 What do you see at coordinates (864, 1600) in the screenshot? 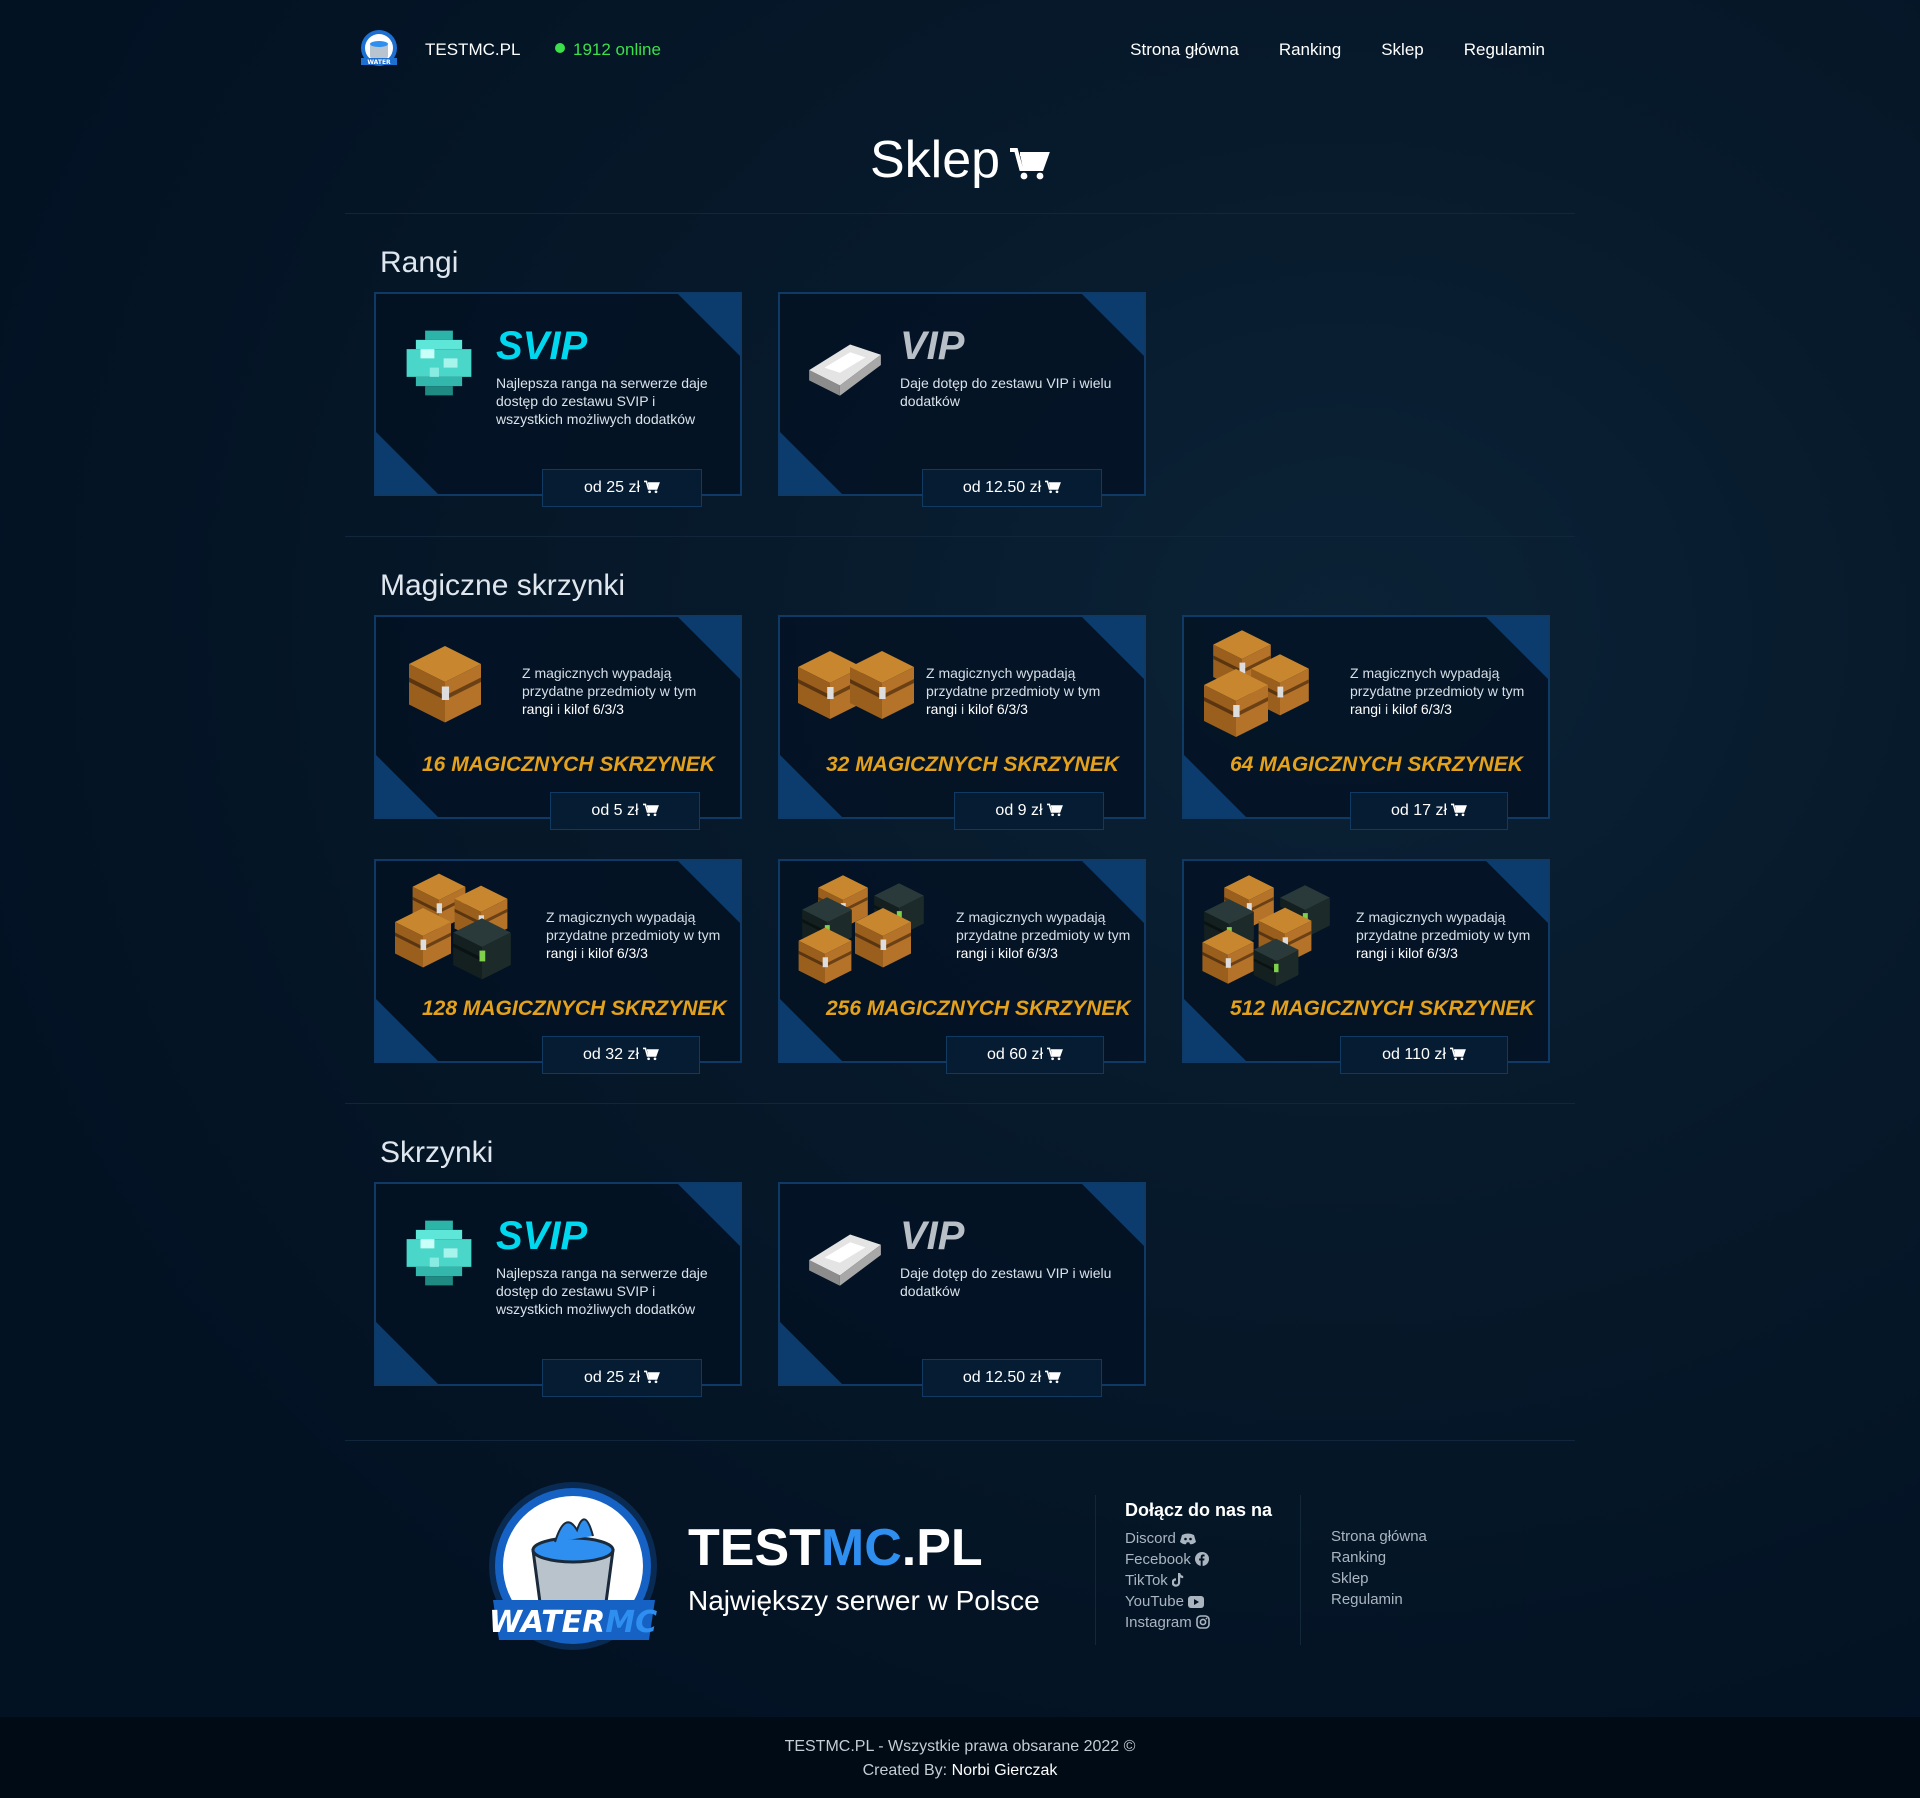
I see `footer-tagline: Największy serwer w Polsce` at bounding box center [864, 1600].